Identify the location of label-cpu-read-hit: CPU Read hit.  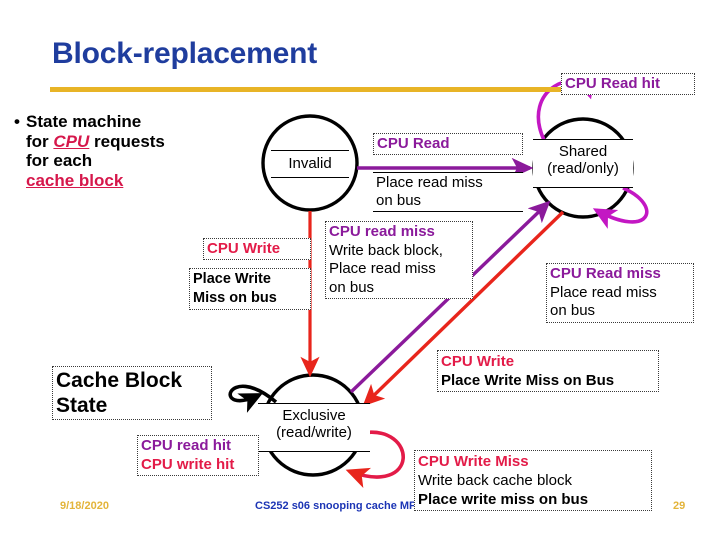
(628, 84).